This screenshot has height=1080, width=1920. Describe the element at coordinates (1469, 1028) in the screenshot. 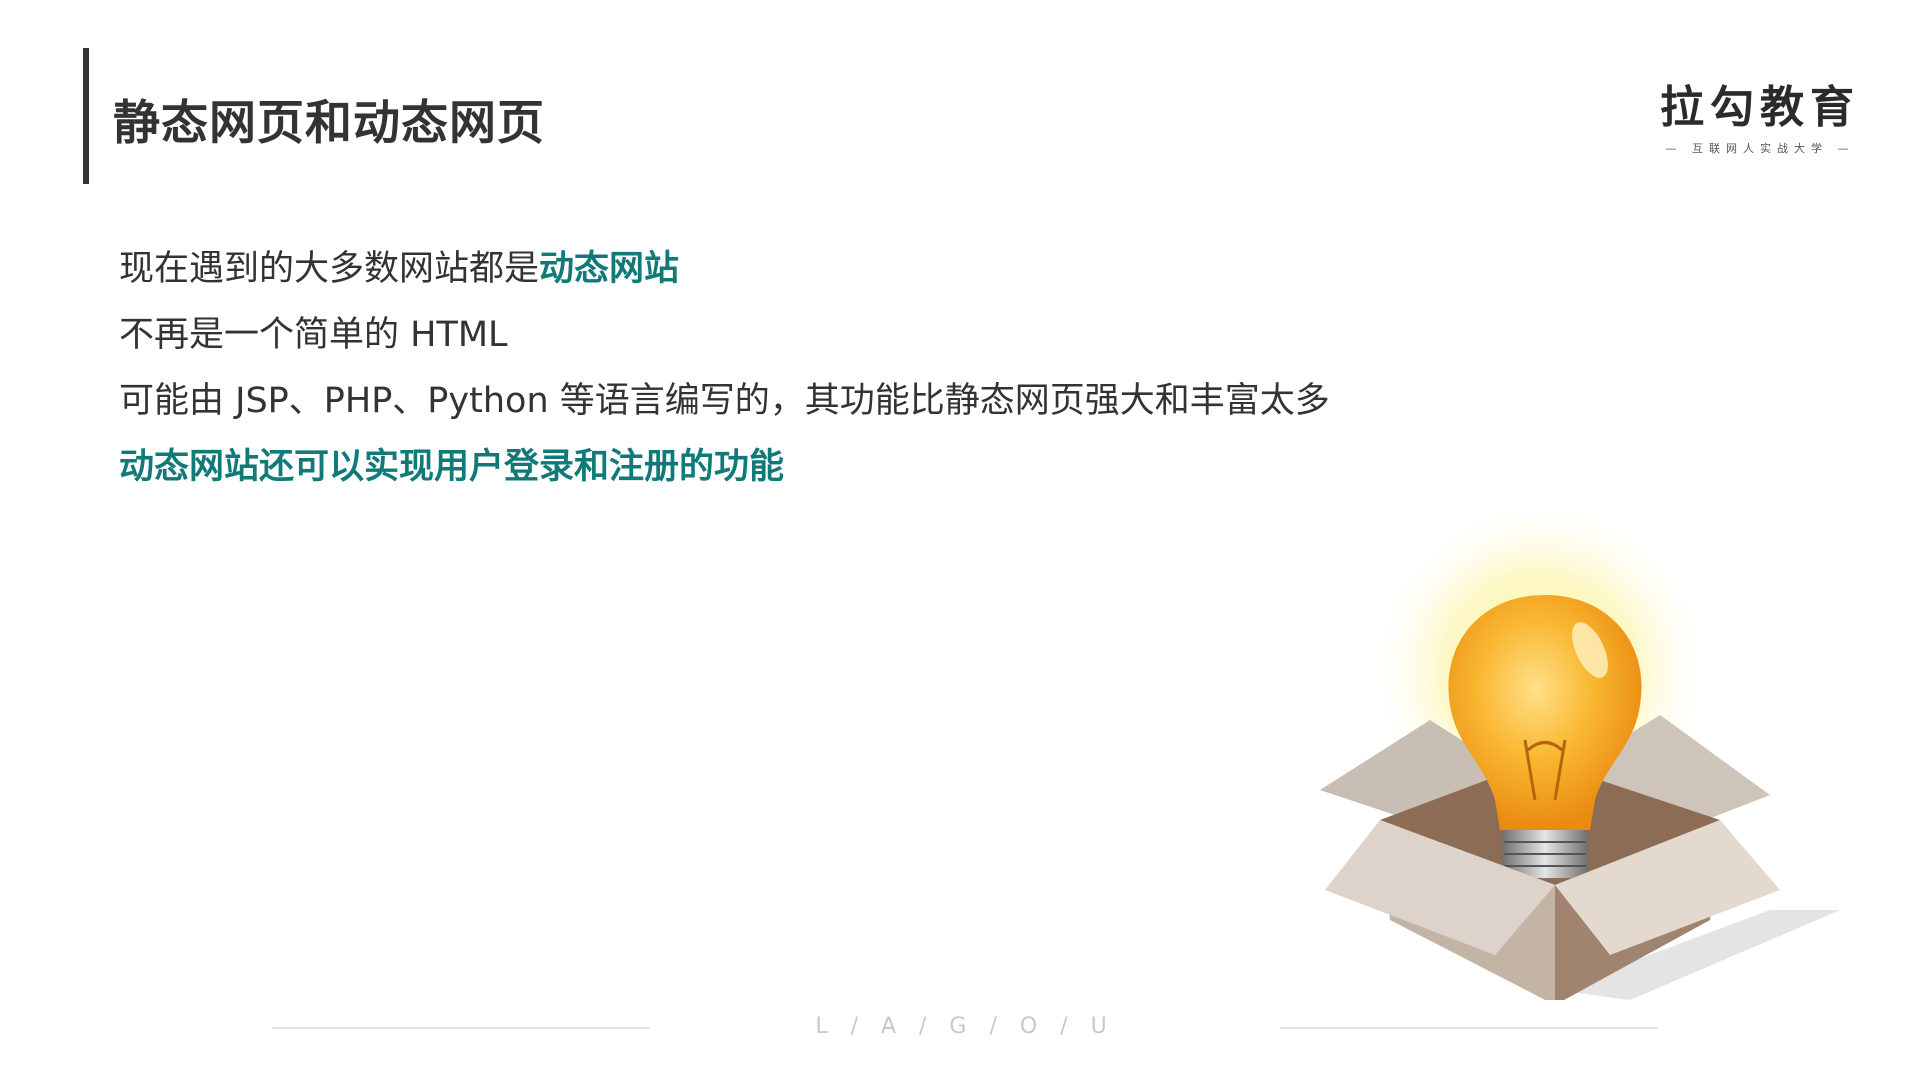

I see `footer-rule-right` at that location.